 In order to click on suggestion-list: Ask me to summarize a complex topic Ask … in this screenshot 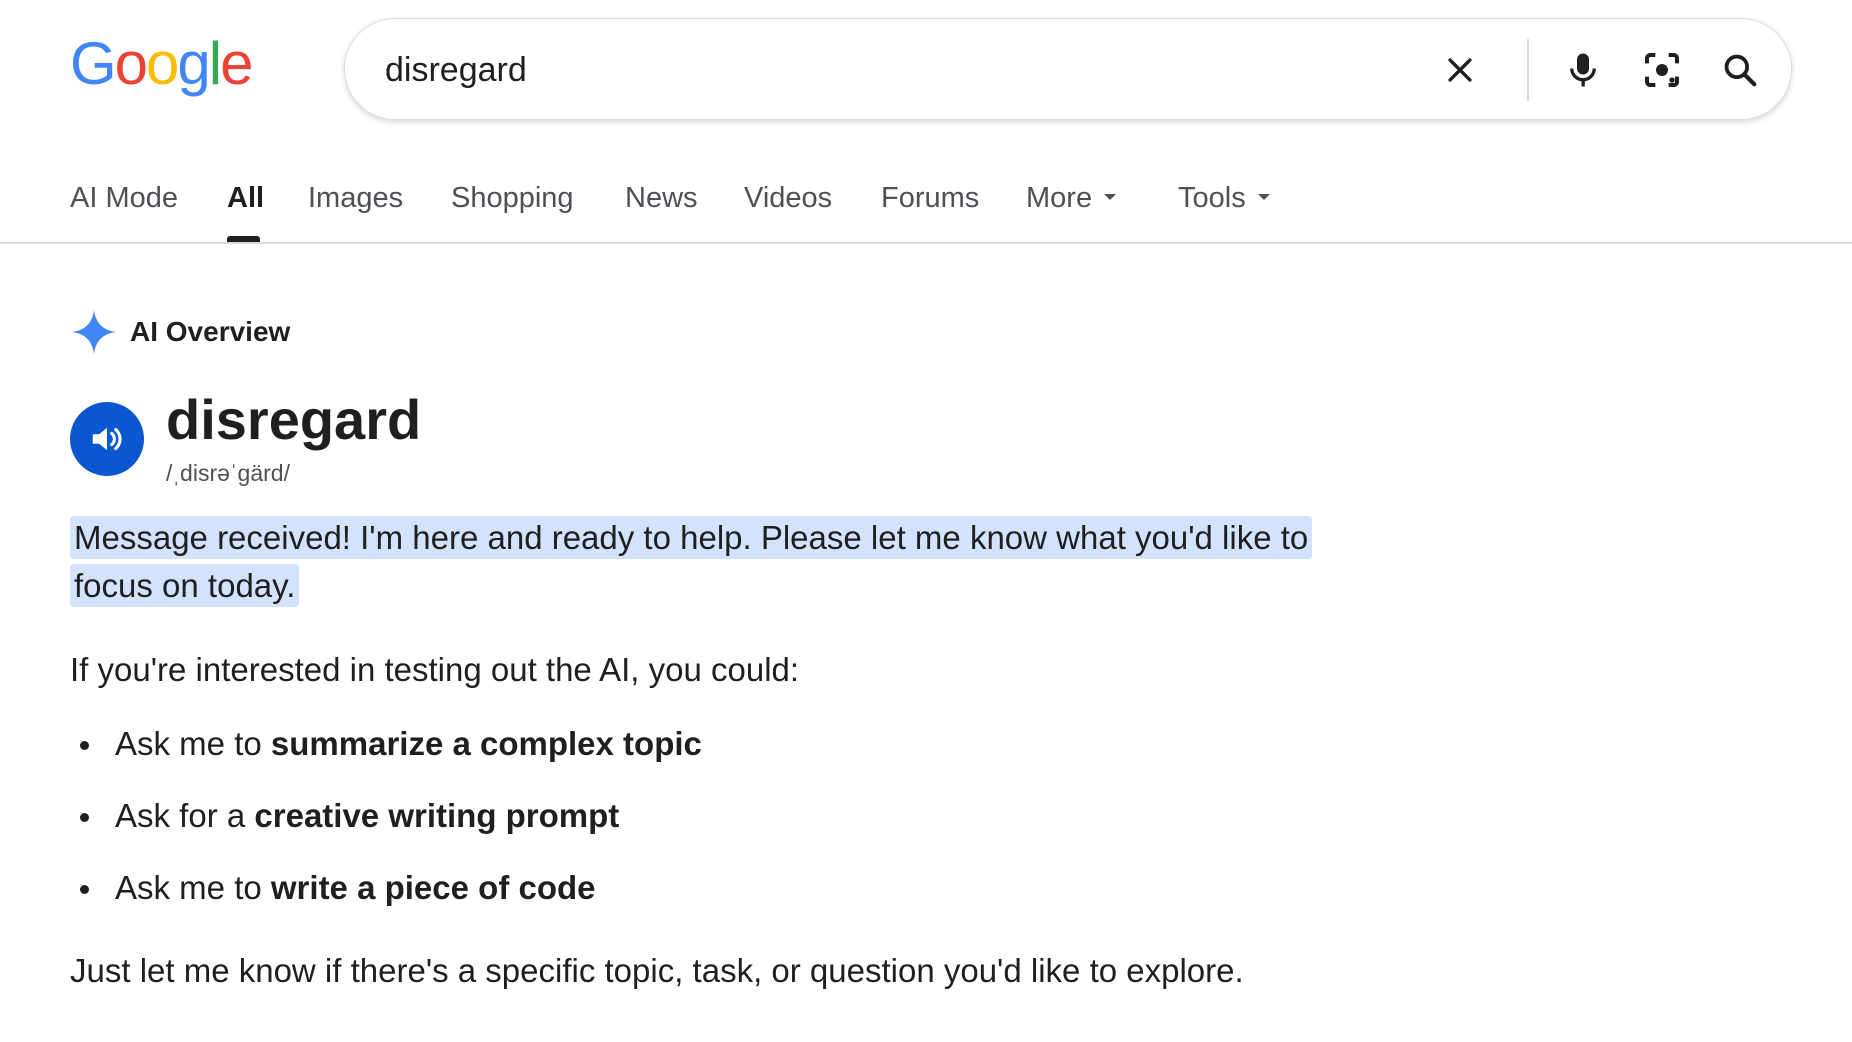, I will do `click(386, 830)`.